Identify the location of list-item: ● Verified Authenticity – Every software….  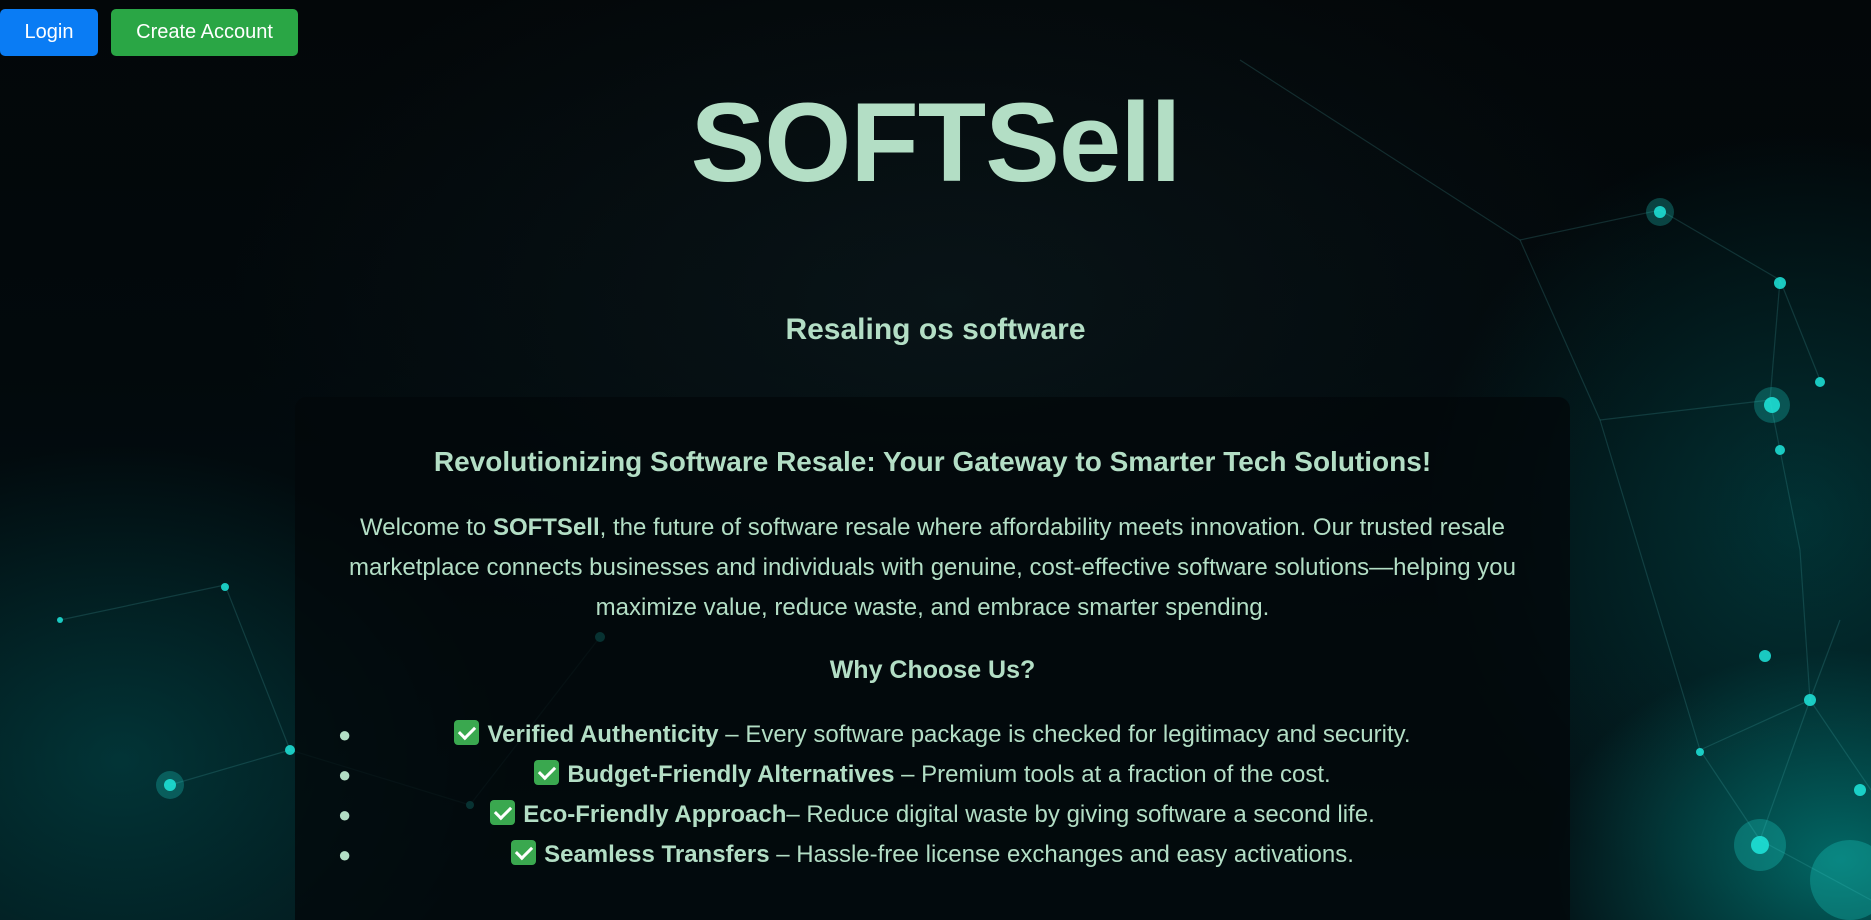
(932, 735).